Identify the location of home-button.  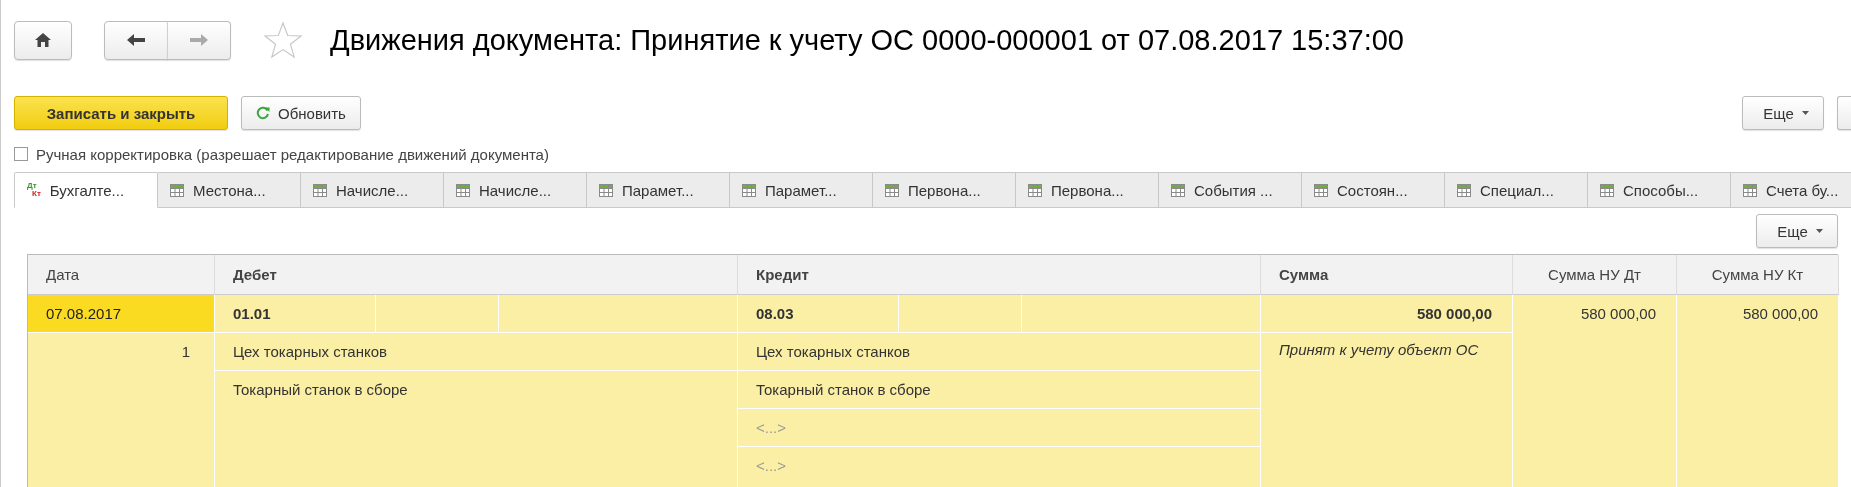
(43, 40).